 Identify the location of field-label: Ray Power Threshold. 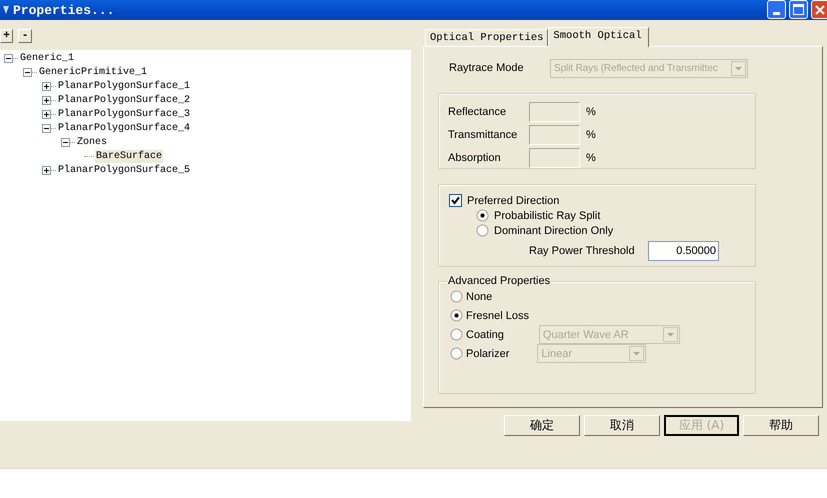
(582, 251).